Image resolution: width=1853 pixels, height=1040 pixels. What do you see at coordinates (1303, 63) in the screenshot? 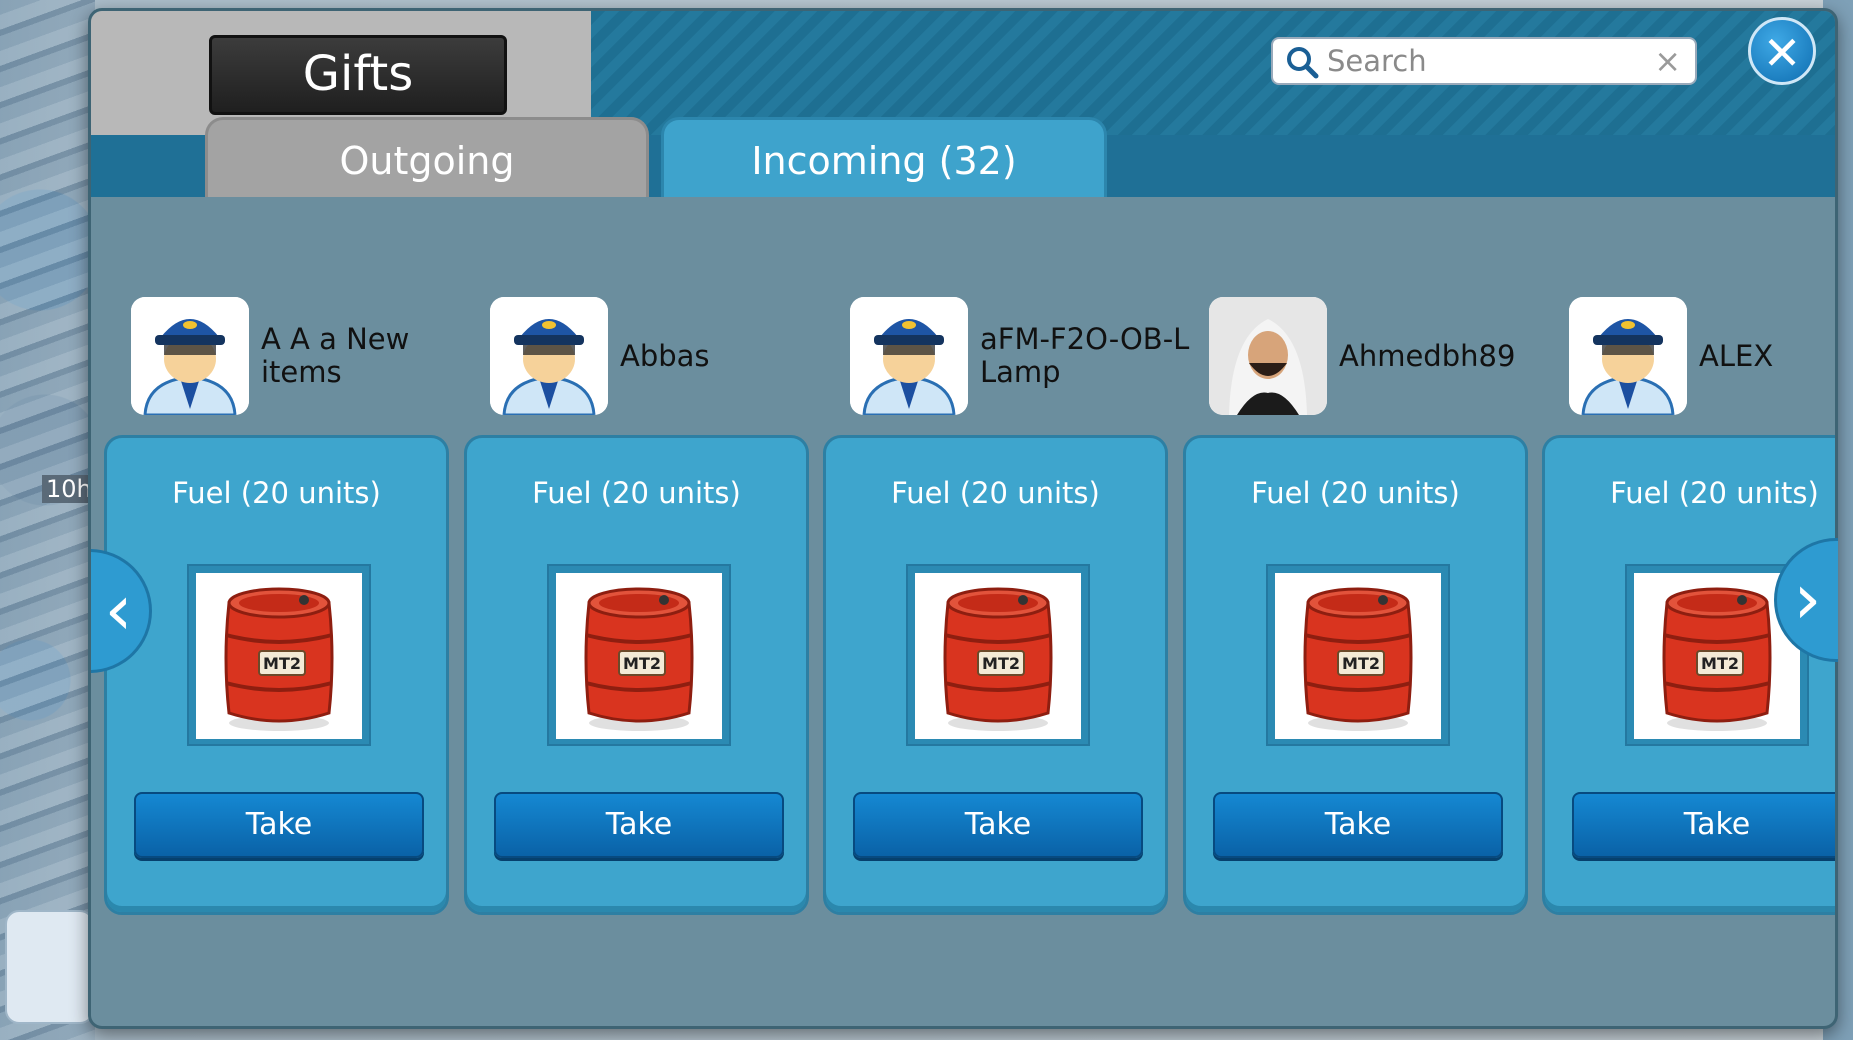
I see `search-icon` at bounding box center [1303, 63].